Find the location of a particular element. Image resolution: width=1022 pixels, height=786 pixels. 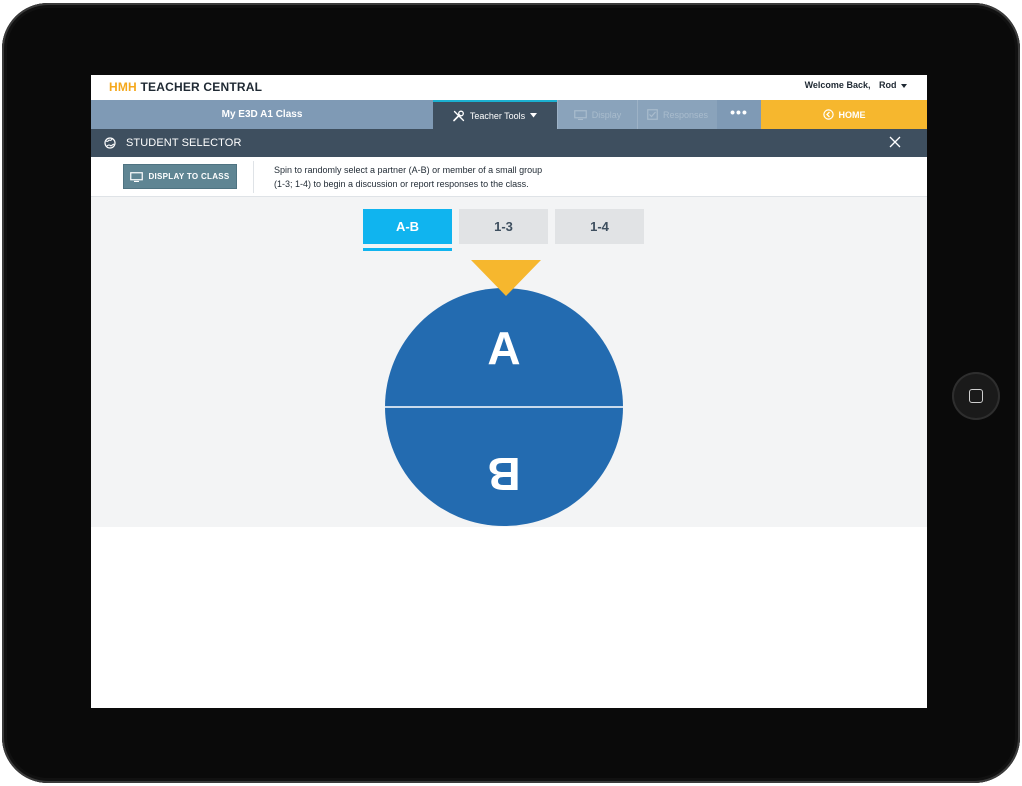

class-selector: My E3D A1 Class is located at coordinates (262, 114).